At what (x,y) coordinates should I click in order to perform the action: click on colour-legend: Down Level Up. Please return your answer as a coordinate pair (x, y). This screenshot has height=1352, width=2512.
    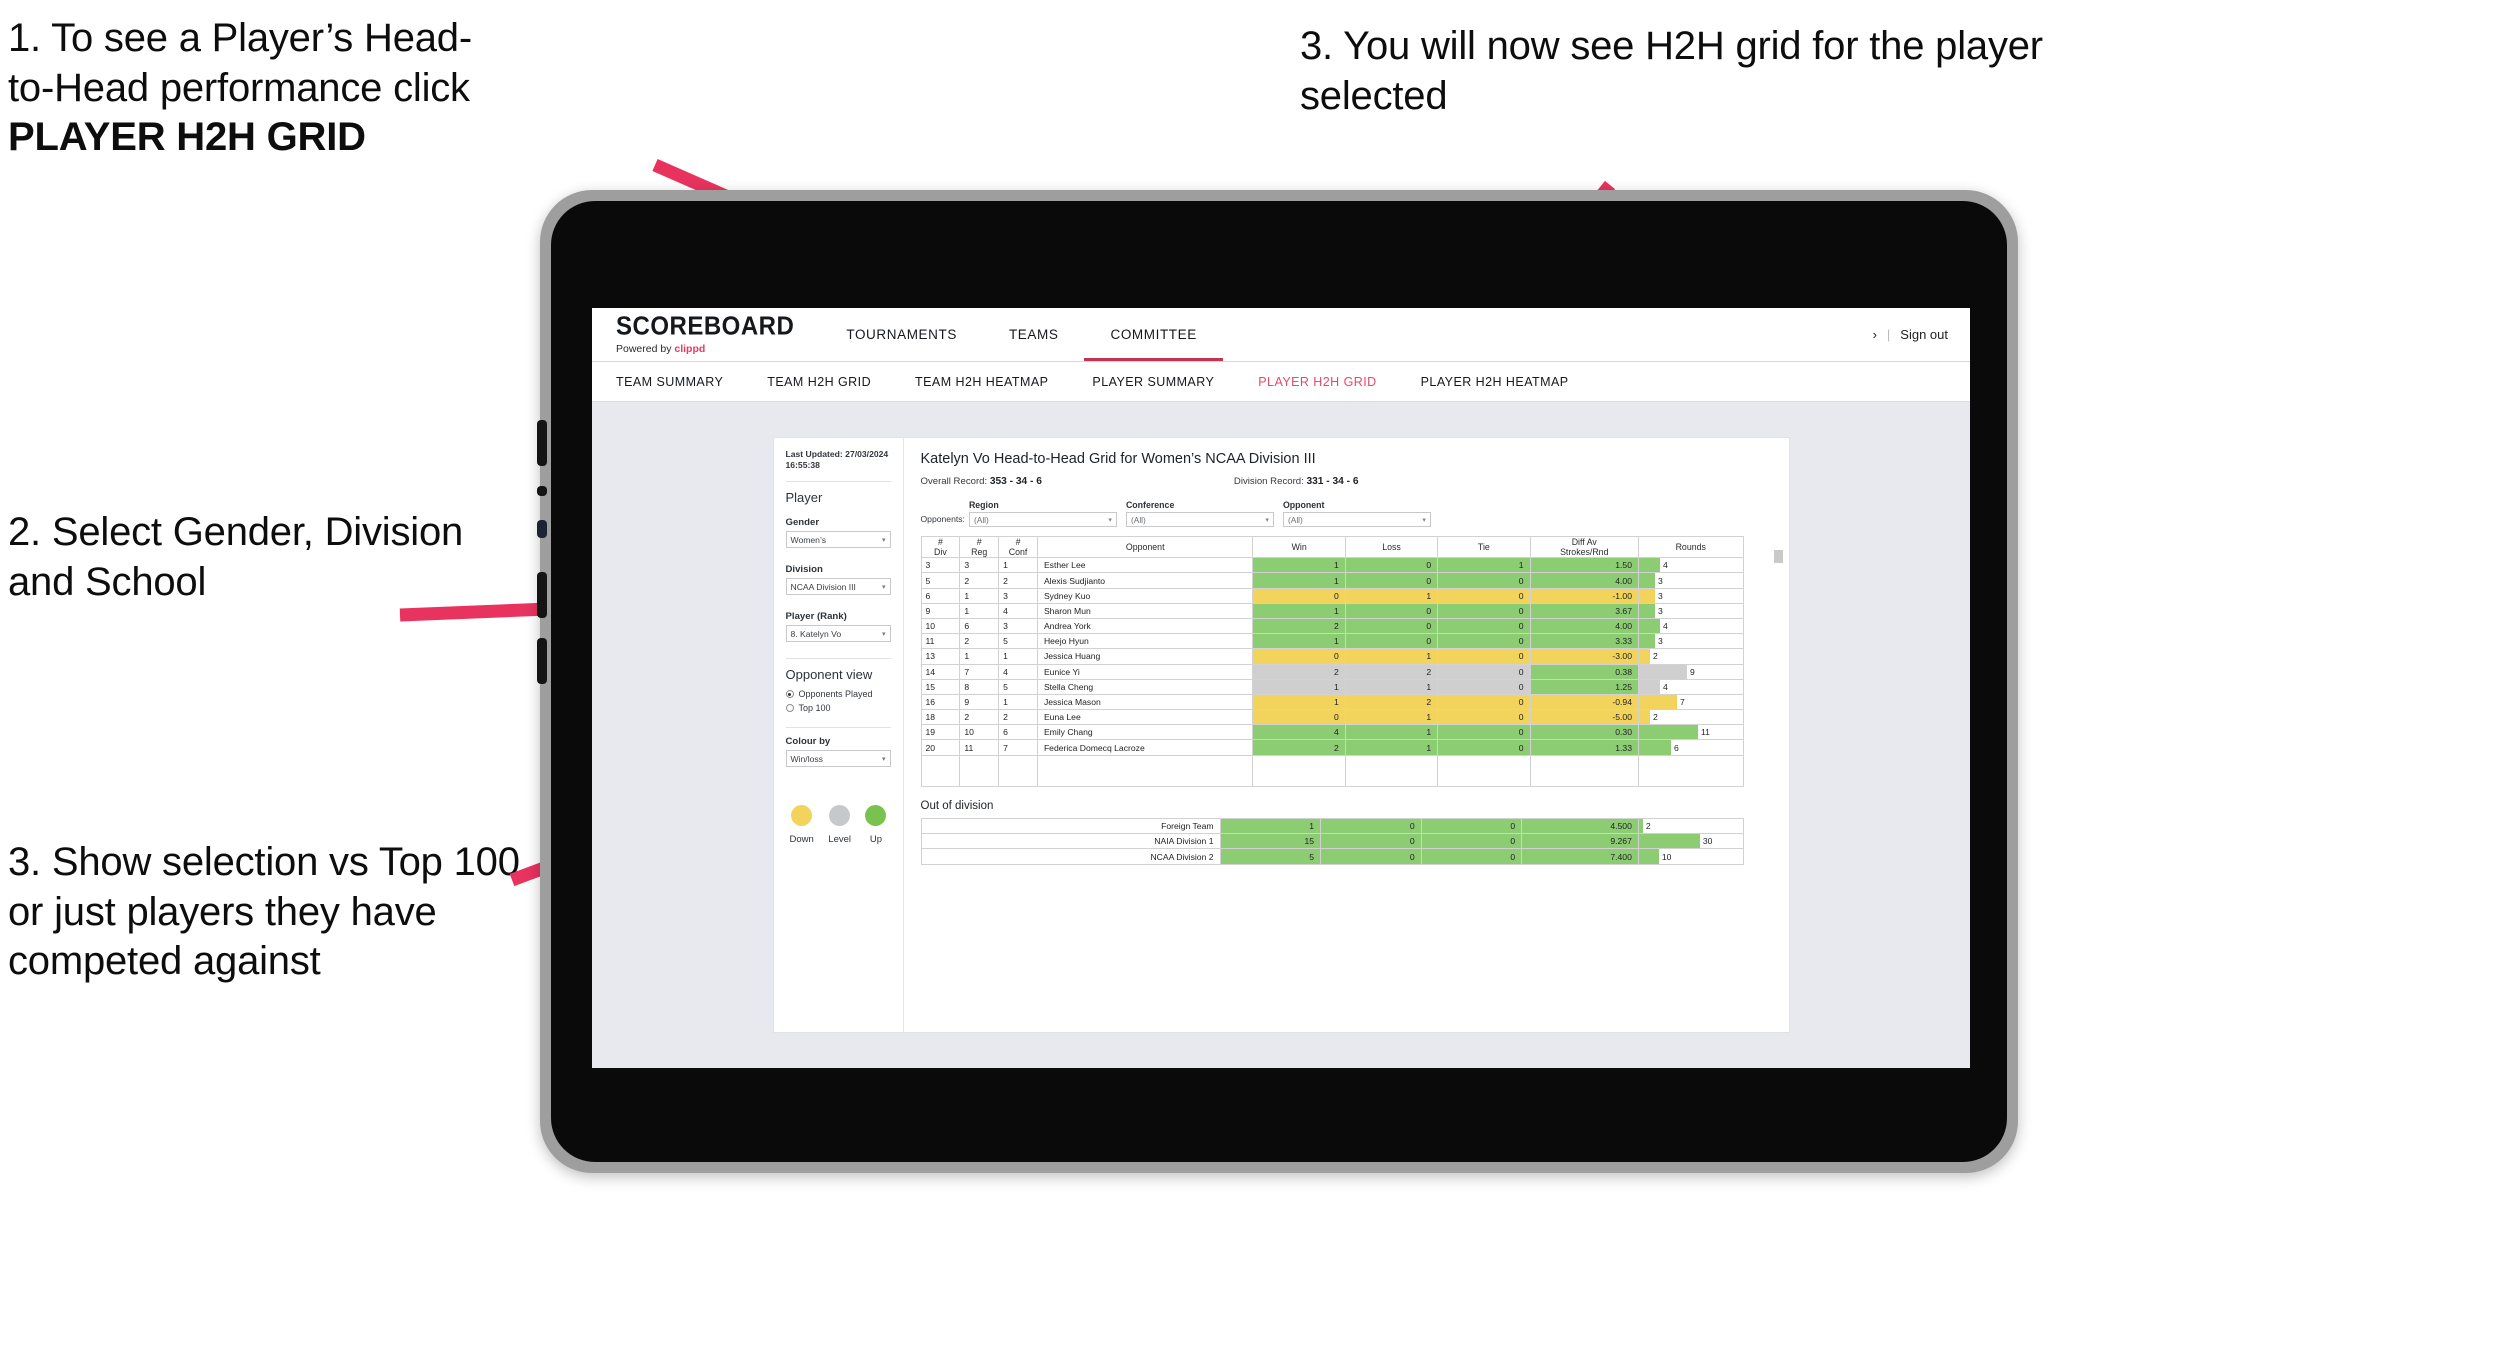
    Looking at the image, I should click on (838, 825).